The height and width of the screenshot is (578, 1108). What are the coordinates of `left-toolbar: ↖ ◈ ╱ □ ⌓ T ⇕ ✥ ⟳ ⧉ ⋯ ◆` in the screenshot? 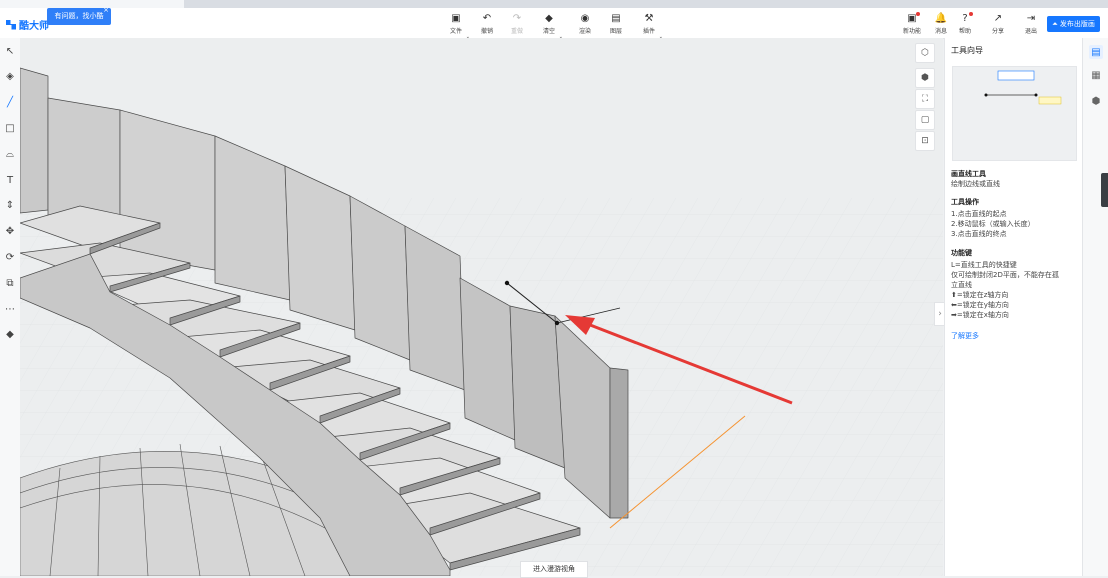 It's located at (10, 307).